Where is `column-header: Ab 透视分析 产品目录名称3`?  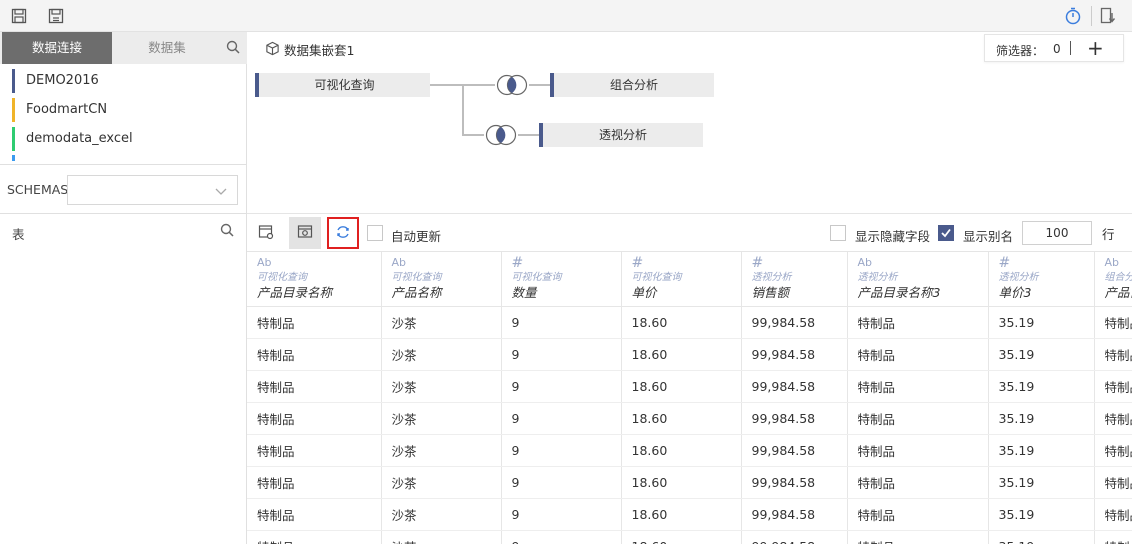
column-header: Ab 透视分析 产品目录名称3 is located at coordinates (918, 279).